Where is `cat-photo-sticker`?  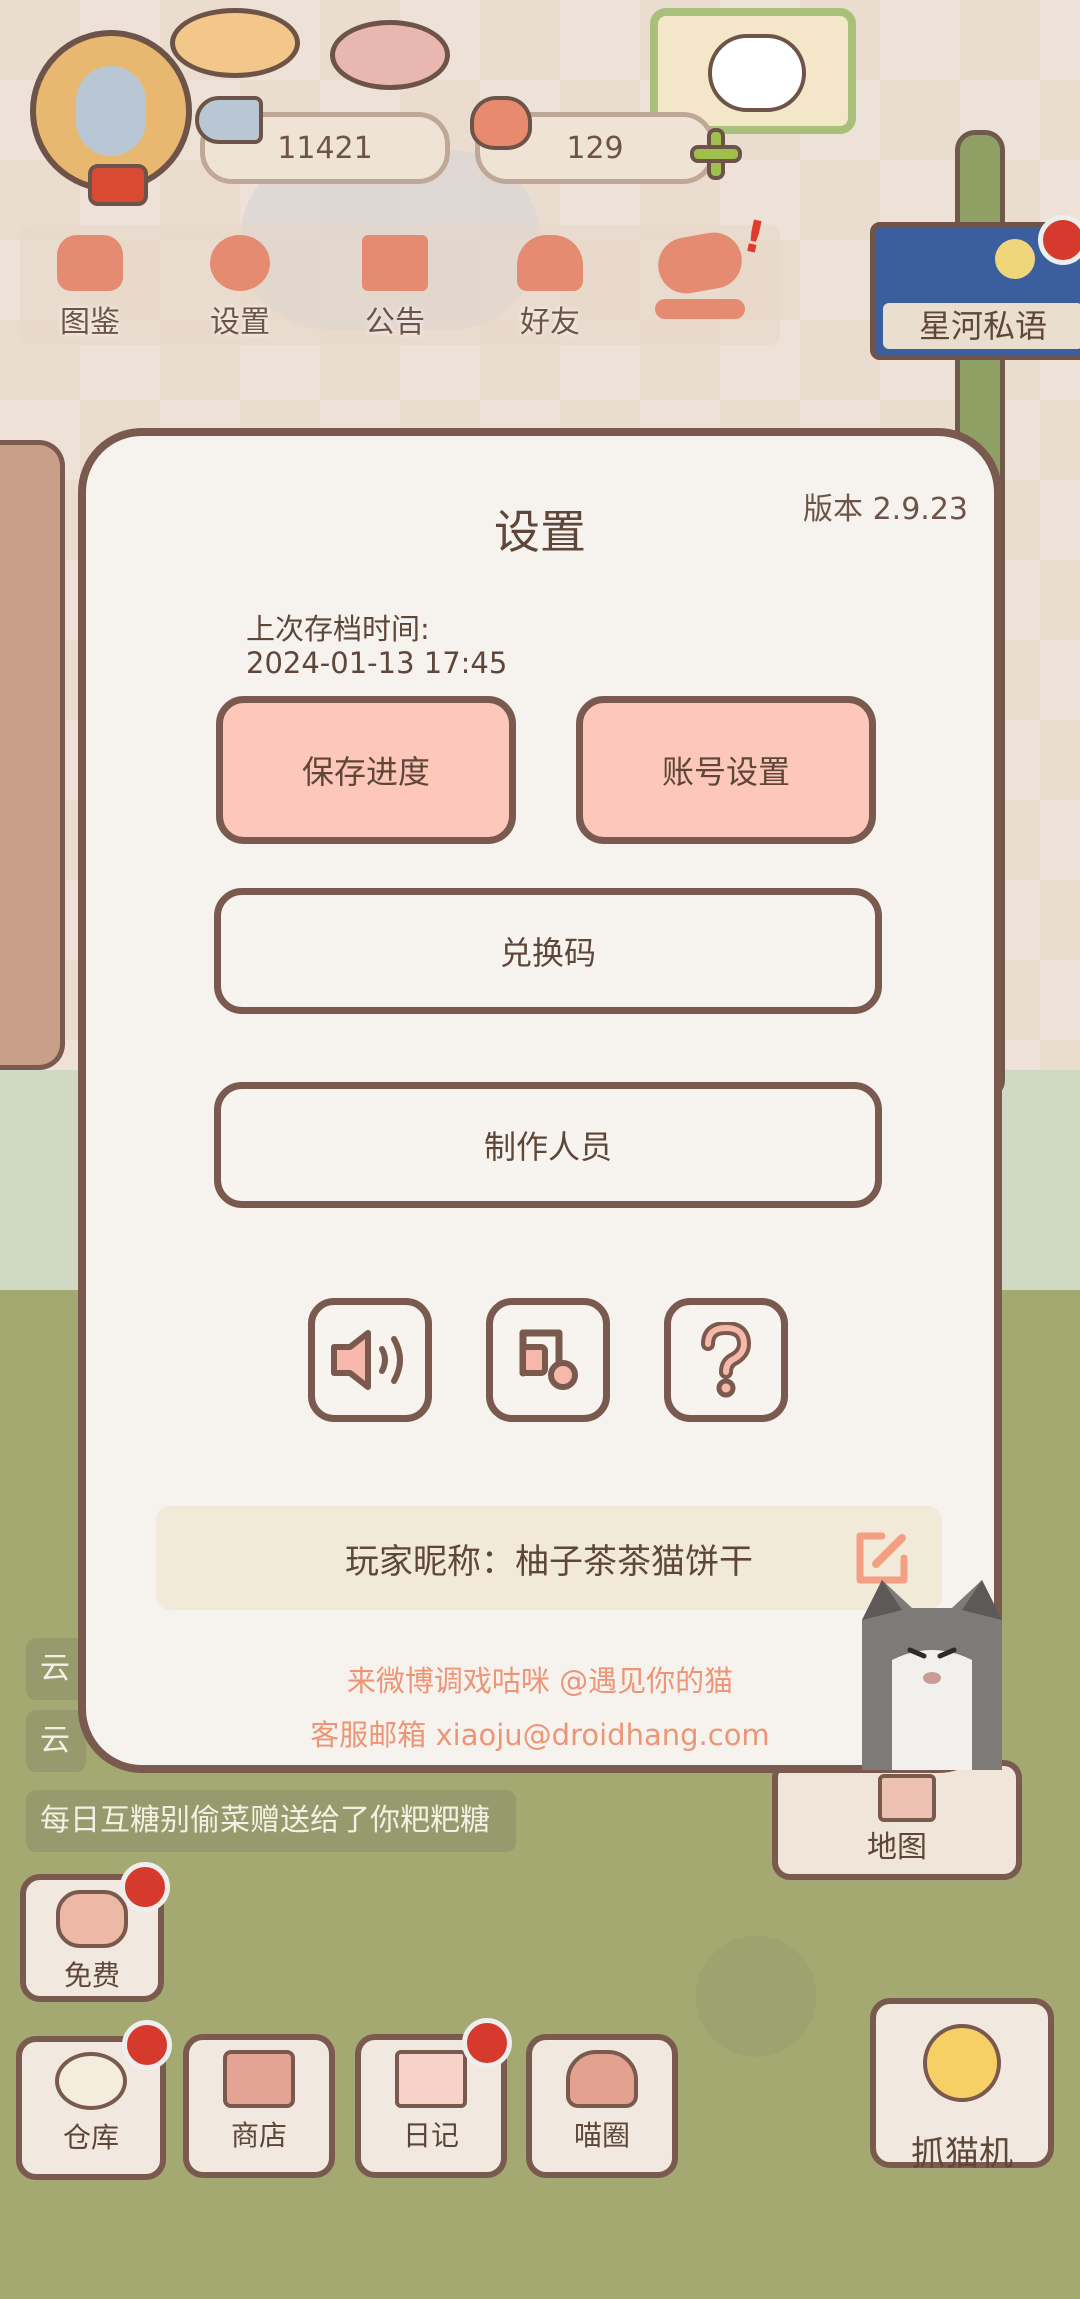 cat-photo-sticker is located at coordinates (932, 1675).